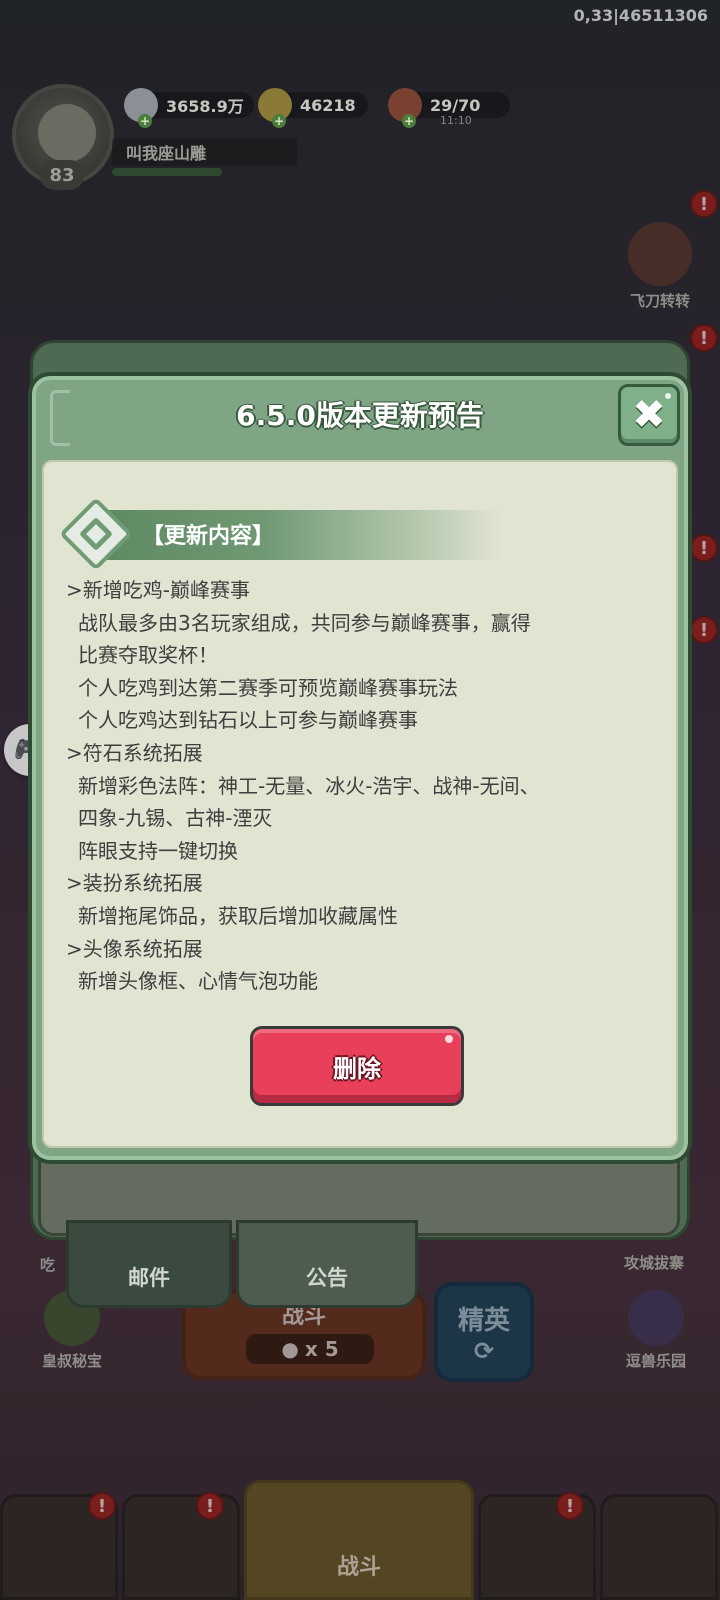  Describe the element at coordinates (455, 105) in the screenshot. I see `stamina-value: 29/70` at that location.